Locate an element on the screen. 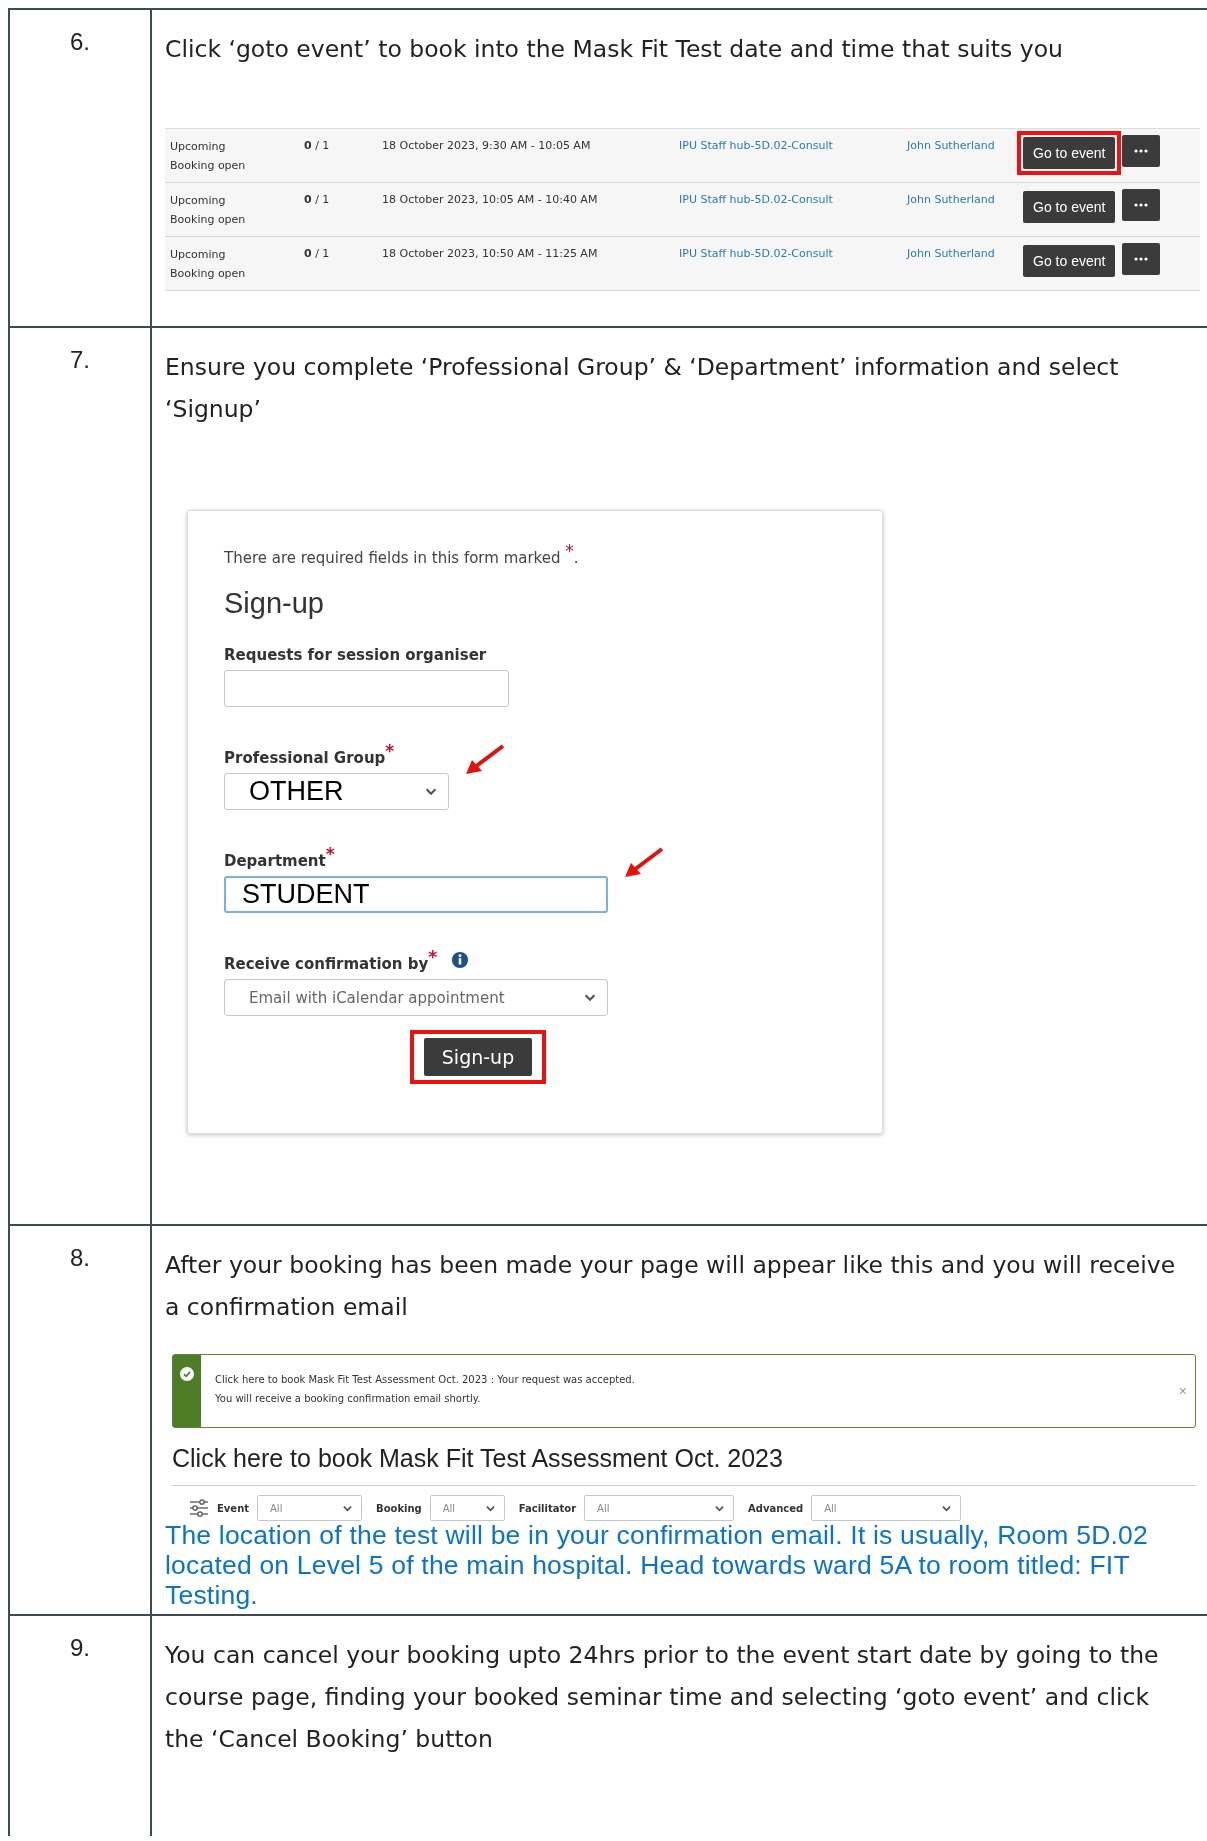  location-note: The location of the test will be in your confirmation email. It is usually, Room 5D.02 located on Level 5 of the main hospital. Head towards ward 5A to room titled: FIT Testing. is located at coordinates (657, 1565).